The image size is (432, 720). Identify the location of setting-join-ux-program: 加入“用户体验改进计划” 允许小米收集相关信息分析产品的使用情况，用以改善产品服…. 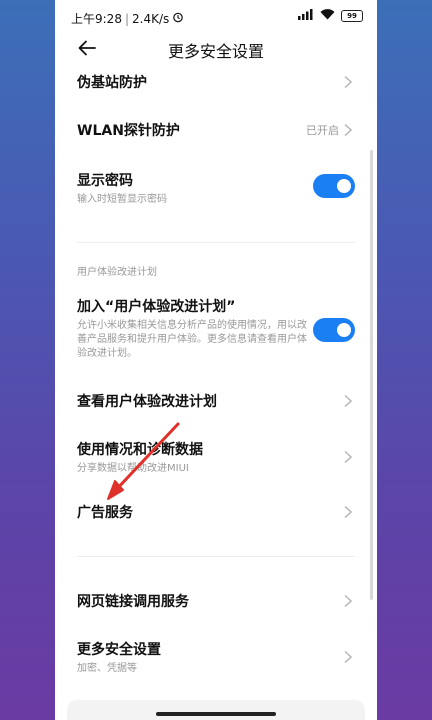
(216, 329).